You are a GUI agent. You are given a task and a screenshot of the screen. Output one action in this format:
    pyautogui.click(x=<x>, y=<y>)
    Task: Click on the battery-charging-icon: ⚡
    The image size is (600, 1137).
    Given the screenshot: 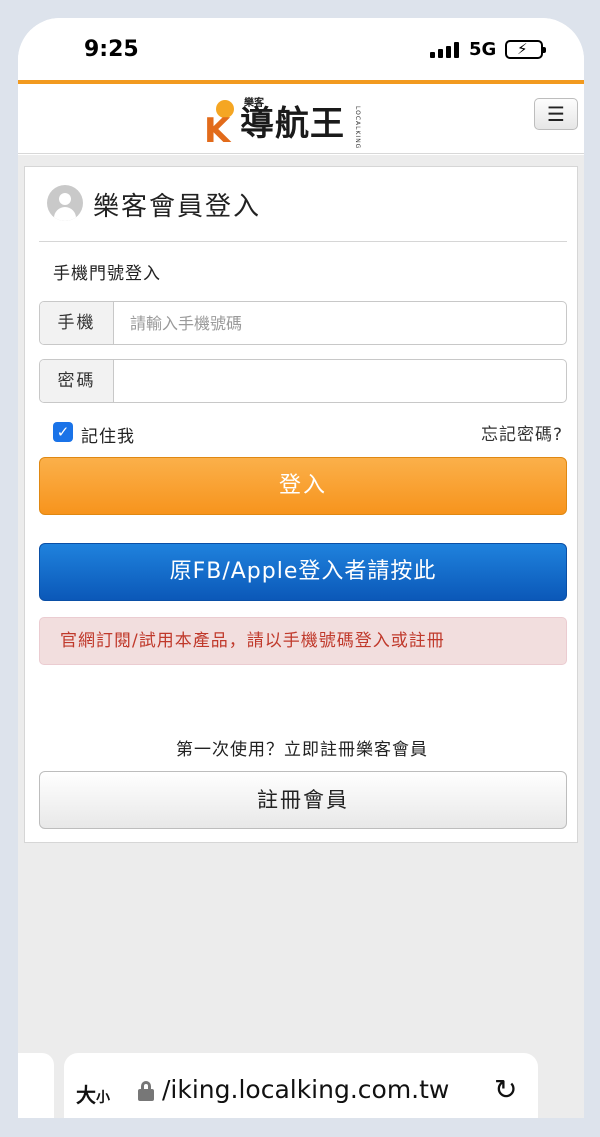 What is the action you would take?
    pyautogui.click(x=525, y=49)
    